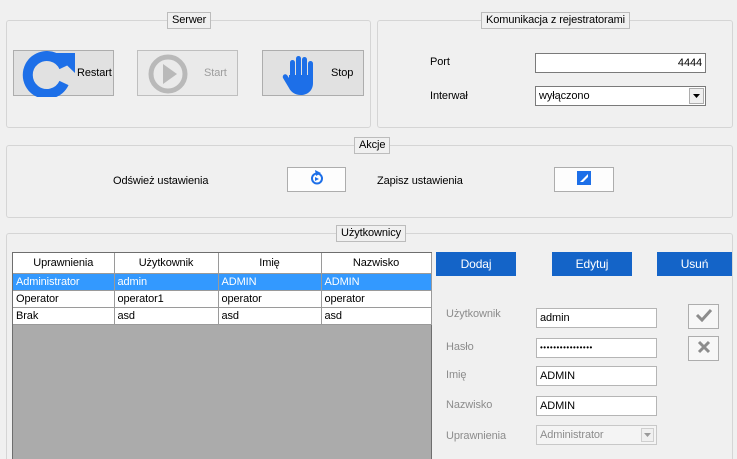  I want to click on restart-icon, so click(49, 75).